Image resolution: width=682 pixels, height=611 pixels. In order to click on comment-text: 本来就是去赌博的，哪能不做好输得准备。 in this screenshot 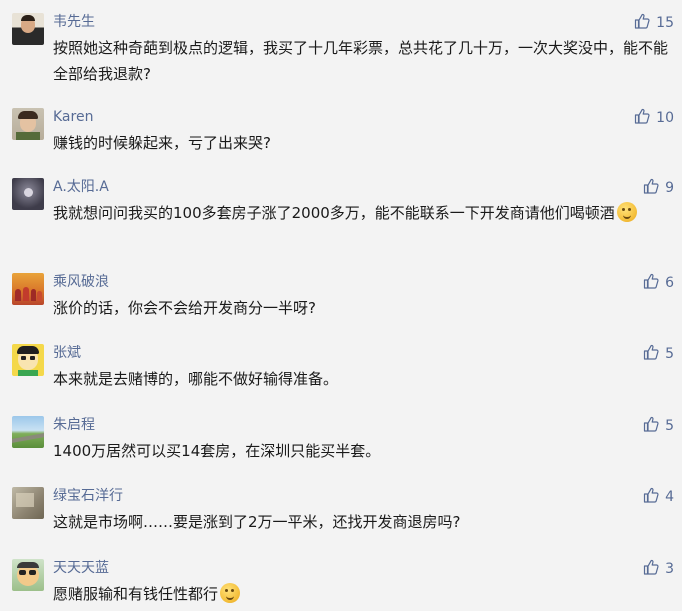, I will do `click(196, 379)`.